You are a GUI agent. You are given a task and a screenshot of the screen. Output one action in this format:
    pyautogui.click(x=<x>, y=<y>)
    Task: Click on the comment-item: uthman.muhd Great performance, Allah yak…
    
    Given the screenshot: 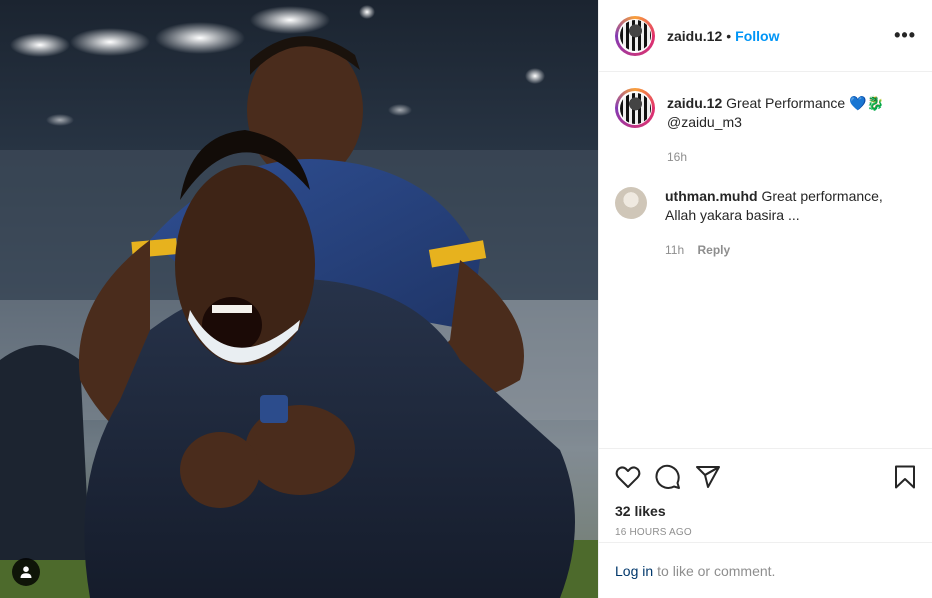 What is the action you would take?
    pyautogui.click(x=765, y=223)
    